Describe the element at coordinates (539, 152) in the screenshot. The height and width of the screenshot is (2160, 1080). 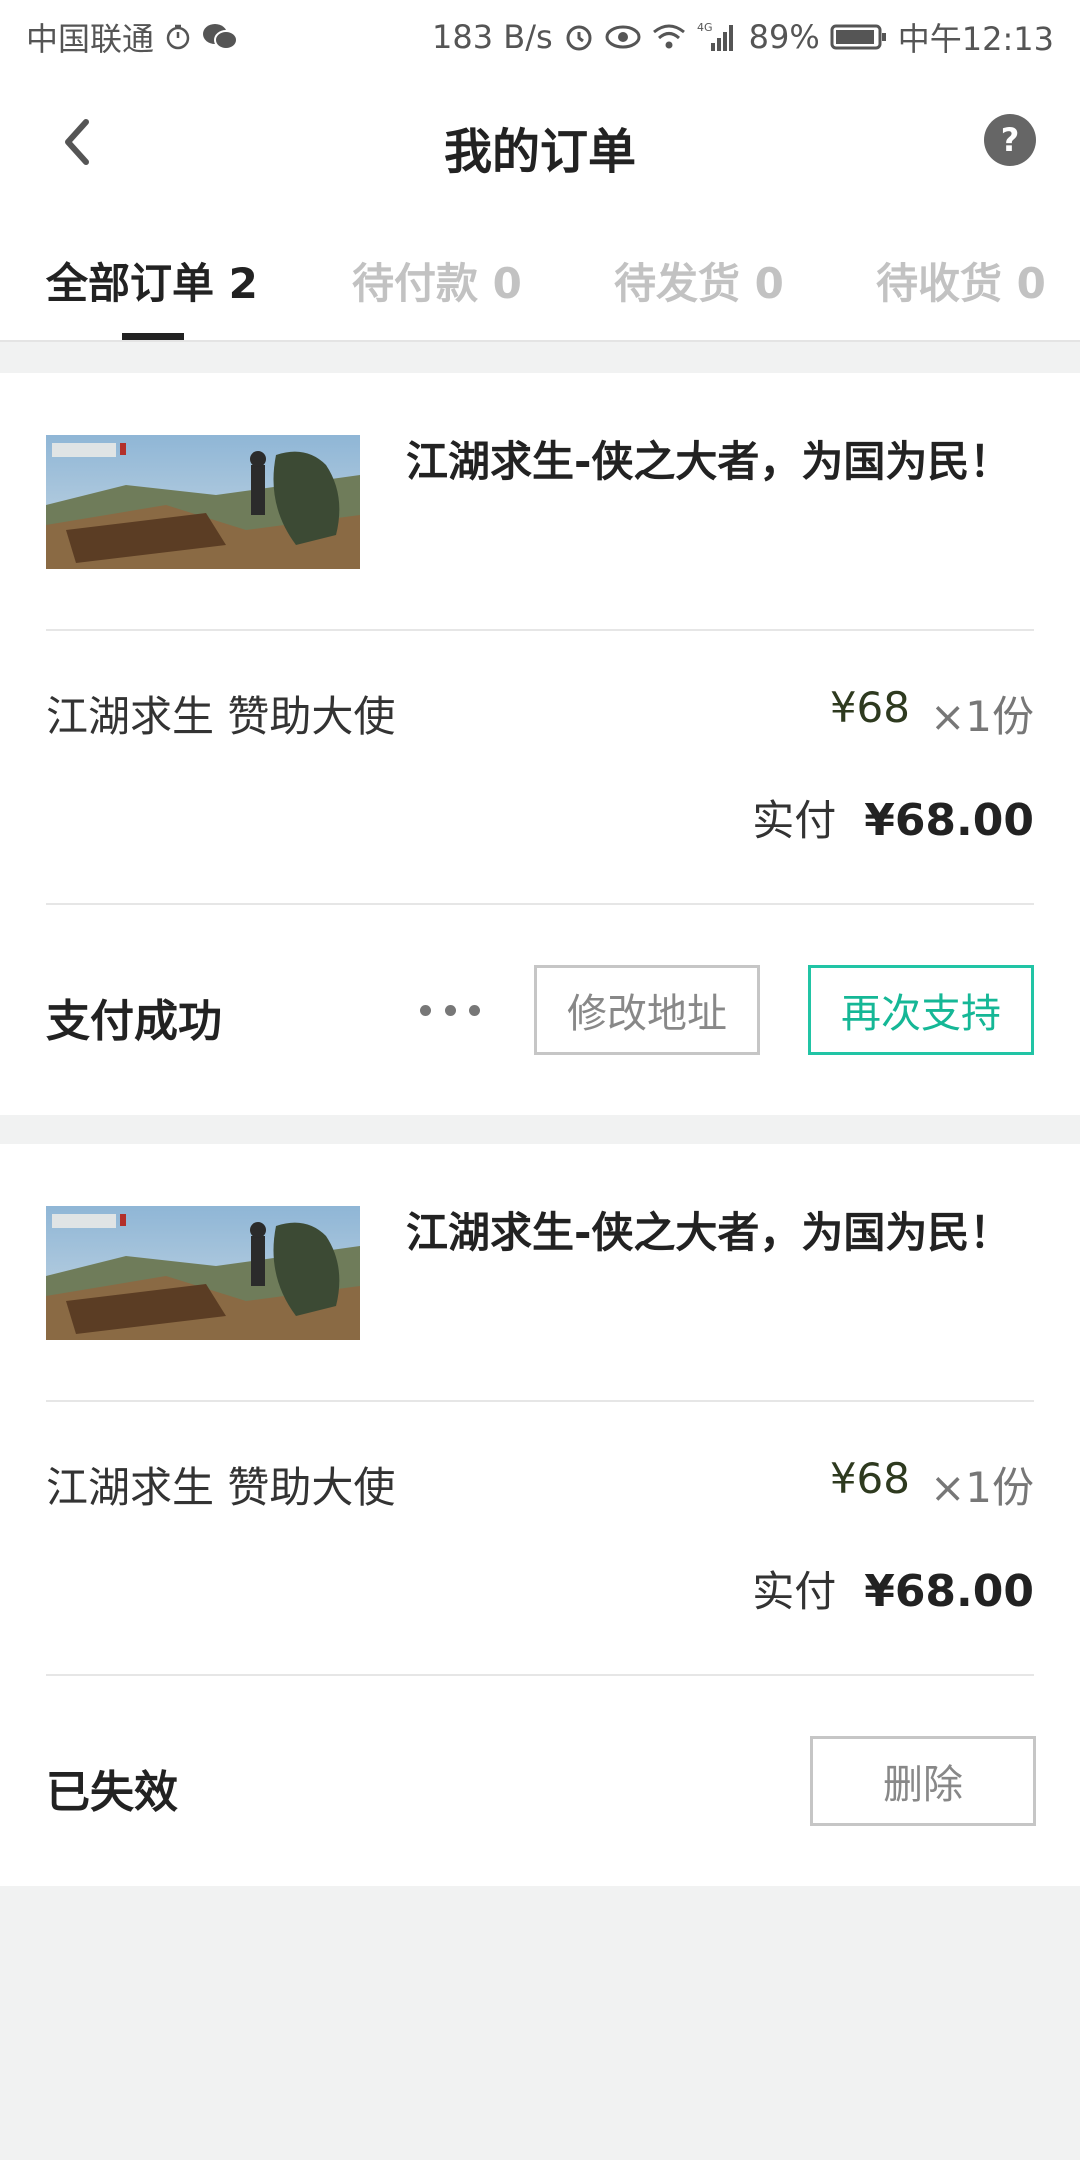
I see `page-title: 我的订单` at that location.